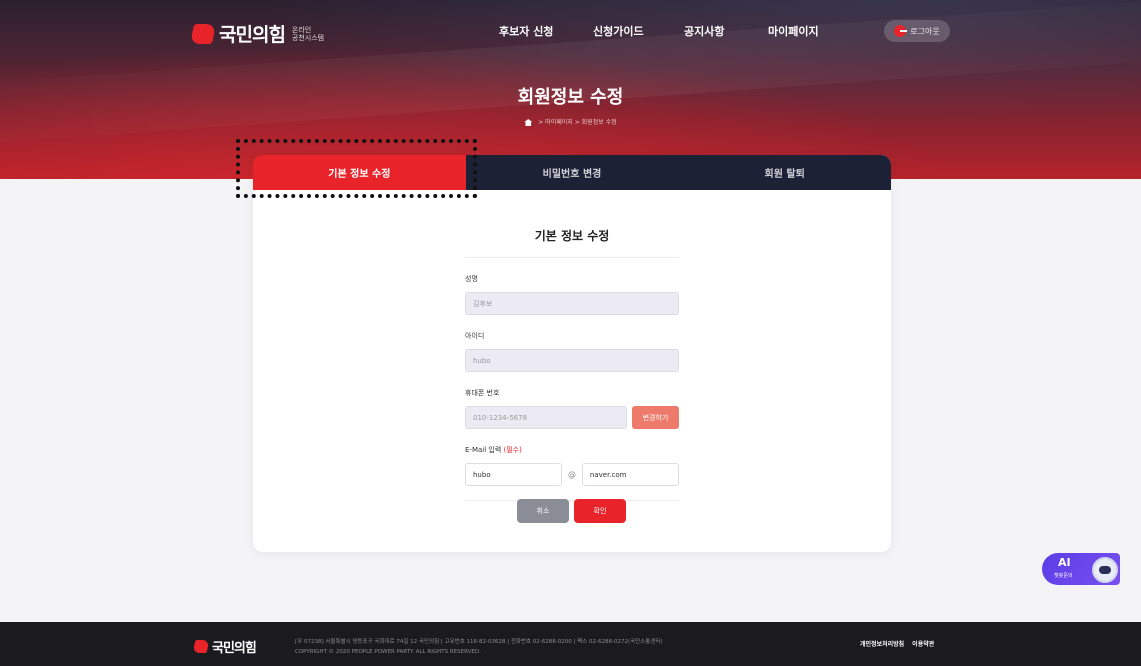 This screenshot has height=666, width=1141. I want to click on phone-field: 010-1234-5678, so click(546, 417).